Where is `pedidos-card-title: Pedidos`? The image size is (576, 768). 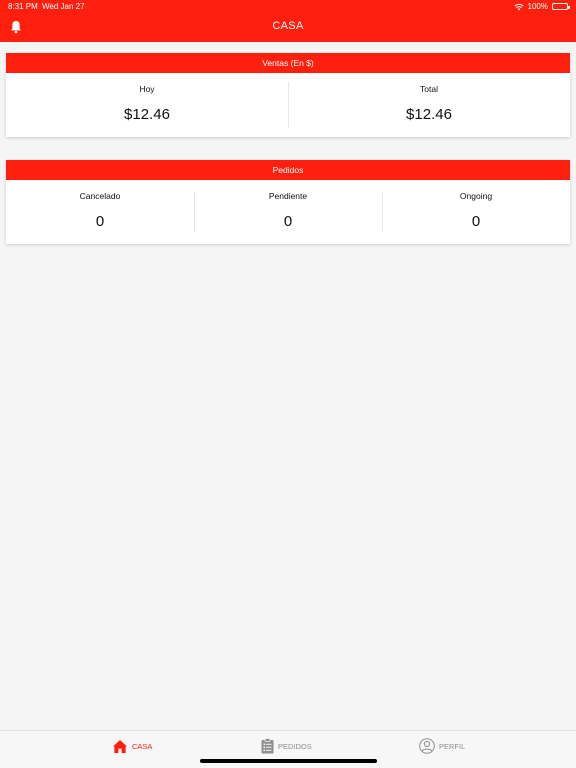 pedidos-card-title: Pedidos is located at coordinates (288, 170).